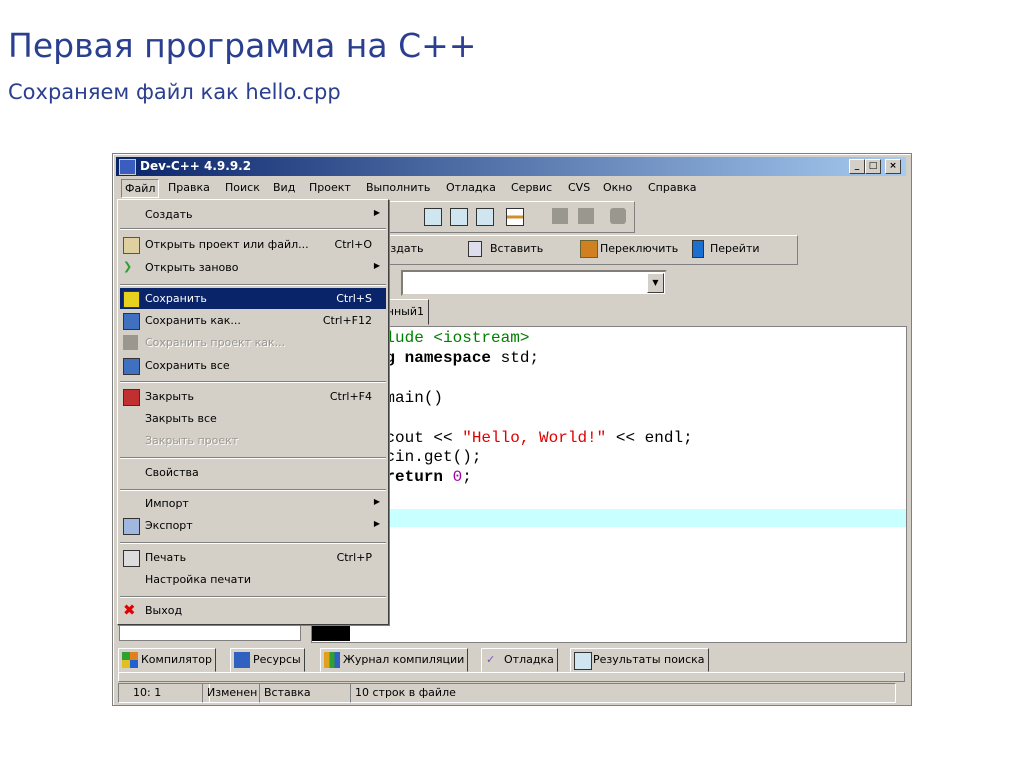 The width and height of the screenshot is (1024, 767). Describe the element at coordinates (520, 438) in the screenshot. I see `code-line-6: cout << "Hello, World!" << endl;` at that location.